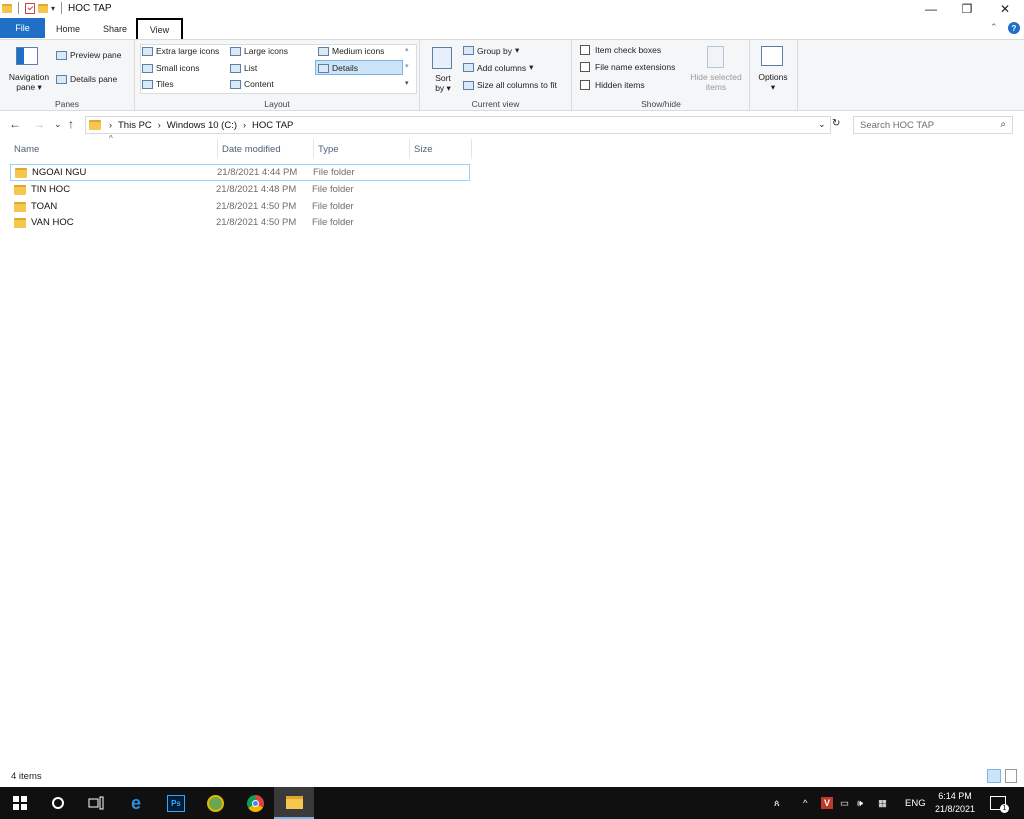 This screenshot has height=819, width=1024. I want to click on large-icons-option: Large icons, so click(259, 51).